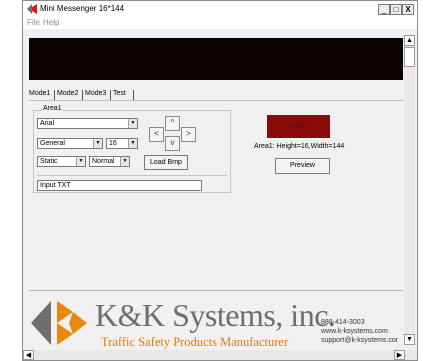  I want to click on groupbox-divider, so click(132, 175).